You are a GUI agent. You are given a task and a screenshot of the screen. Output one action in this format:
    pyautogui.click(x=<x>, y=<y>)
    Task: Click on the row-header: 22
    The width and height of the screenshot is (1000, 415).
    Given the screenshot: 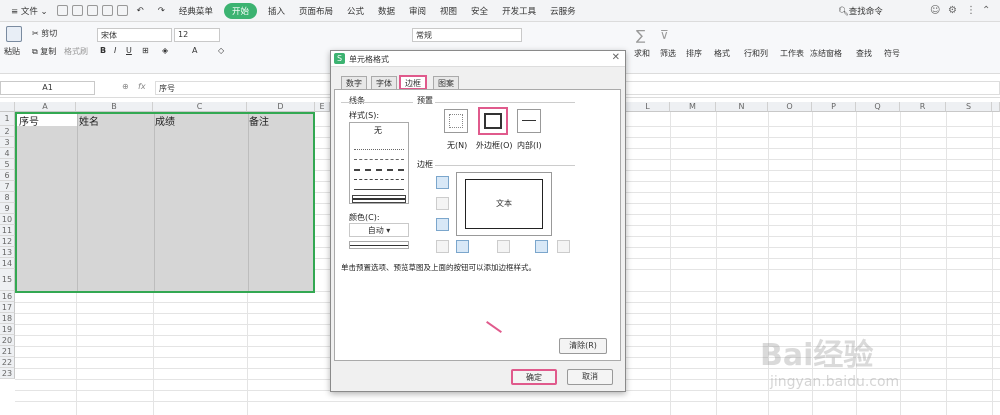 What is the action you would take?
    pyautogui.click(x=7, y=362)
    